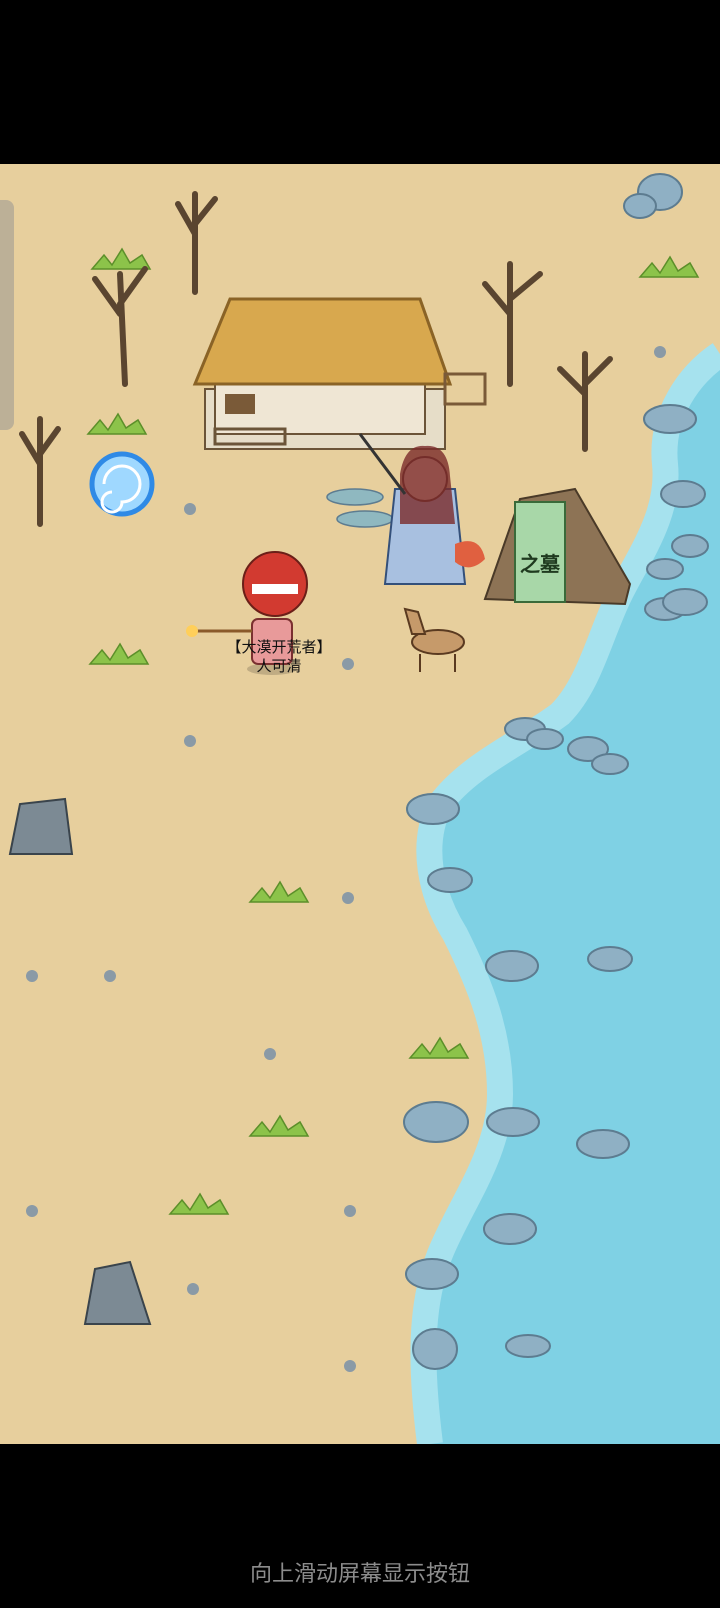 The width and height of the screenshot is (720, 1608). Describe the element at coordinates (557, 546) in the screenshot. I see `tomb-mound` at that location.